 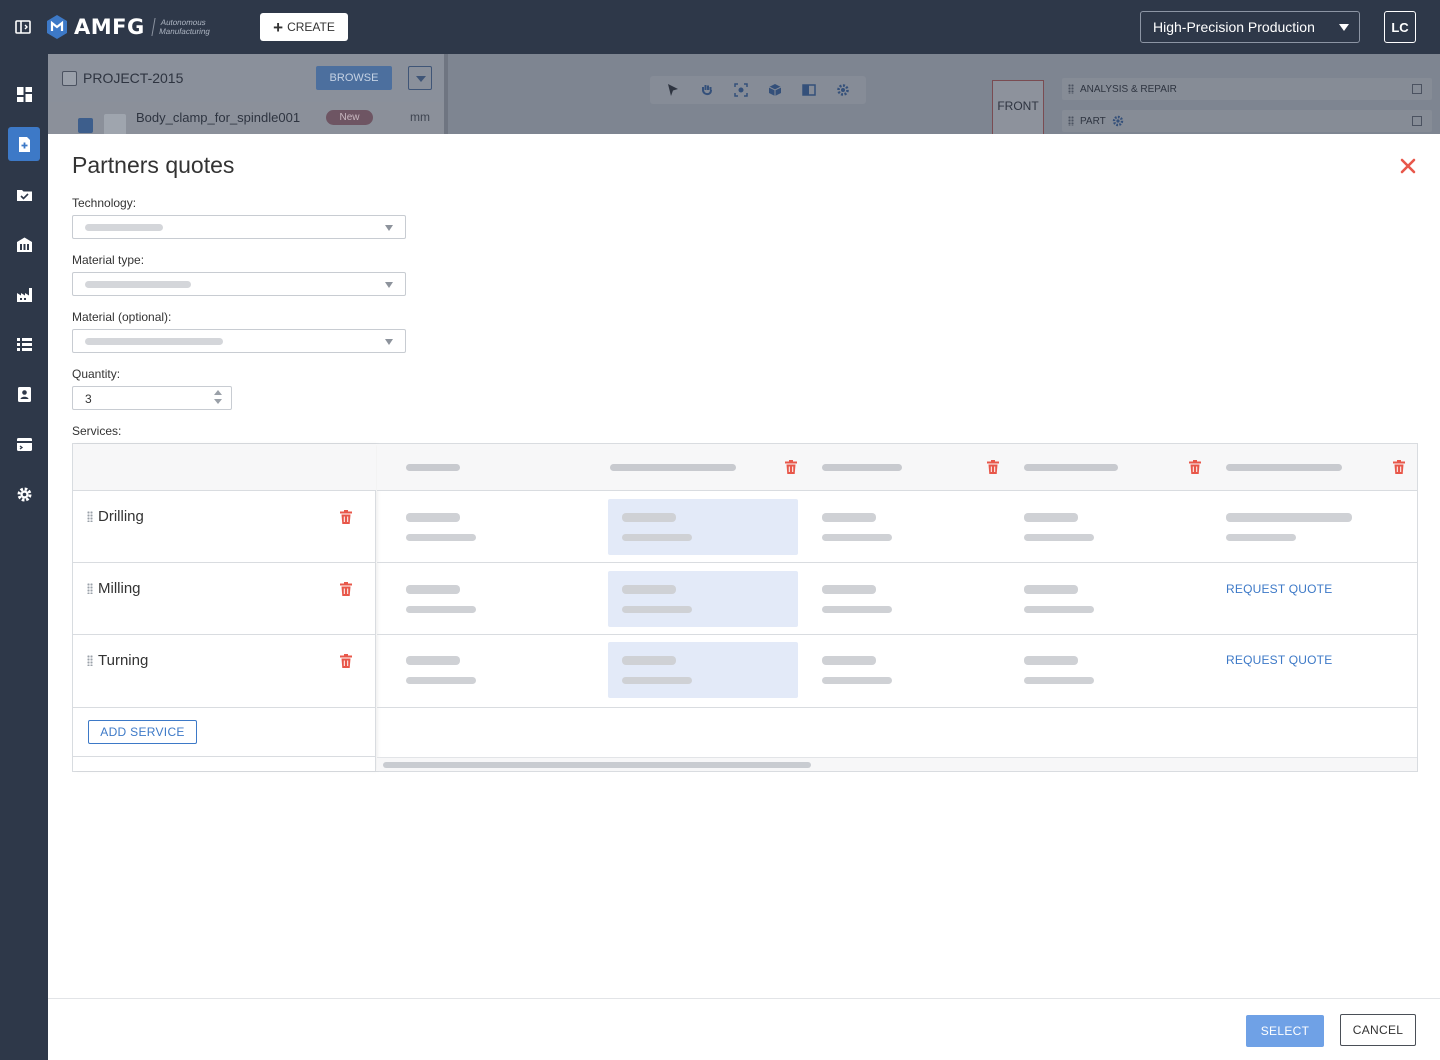 What do you see at coordinates (1400, 27) in the screenshot?
I see `user-avatar: LC` at bounding box center [1400, 27].